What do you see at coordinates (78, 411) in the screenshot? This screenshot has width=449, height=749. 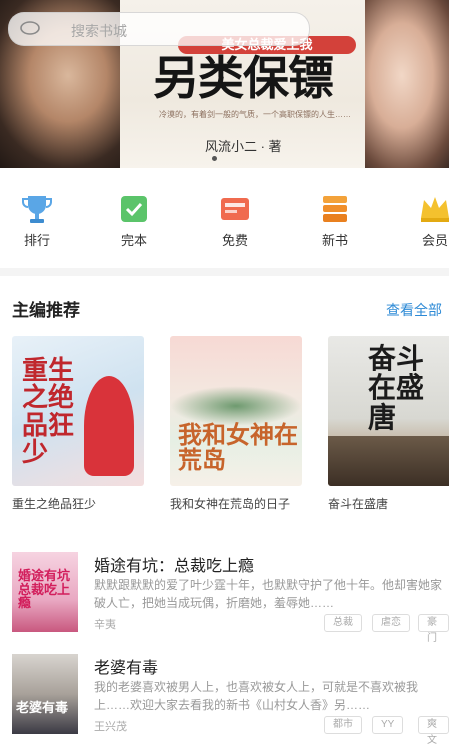 I see `book-cover: 重生之绝品狂少` at bounding box center [78, 411].